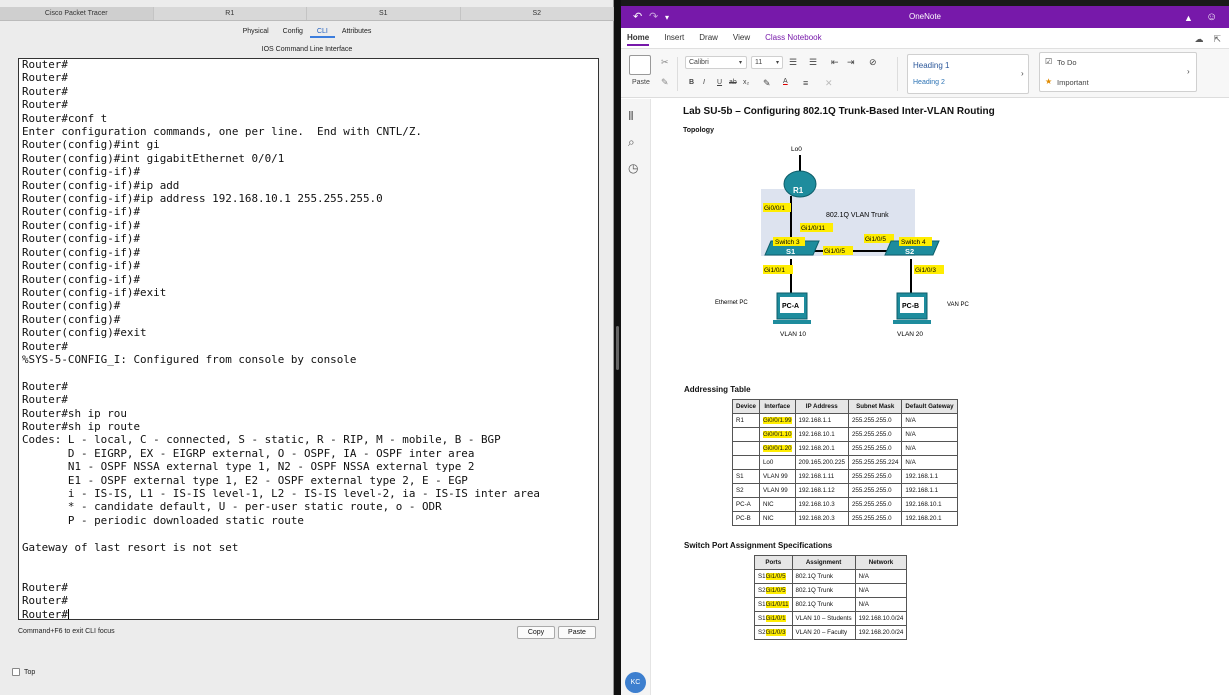 The image size is (1229, 695). Describe the element at coordinates (787, 242) in the screenshot. I see `switch3-label: Switch 3` at that location.